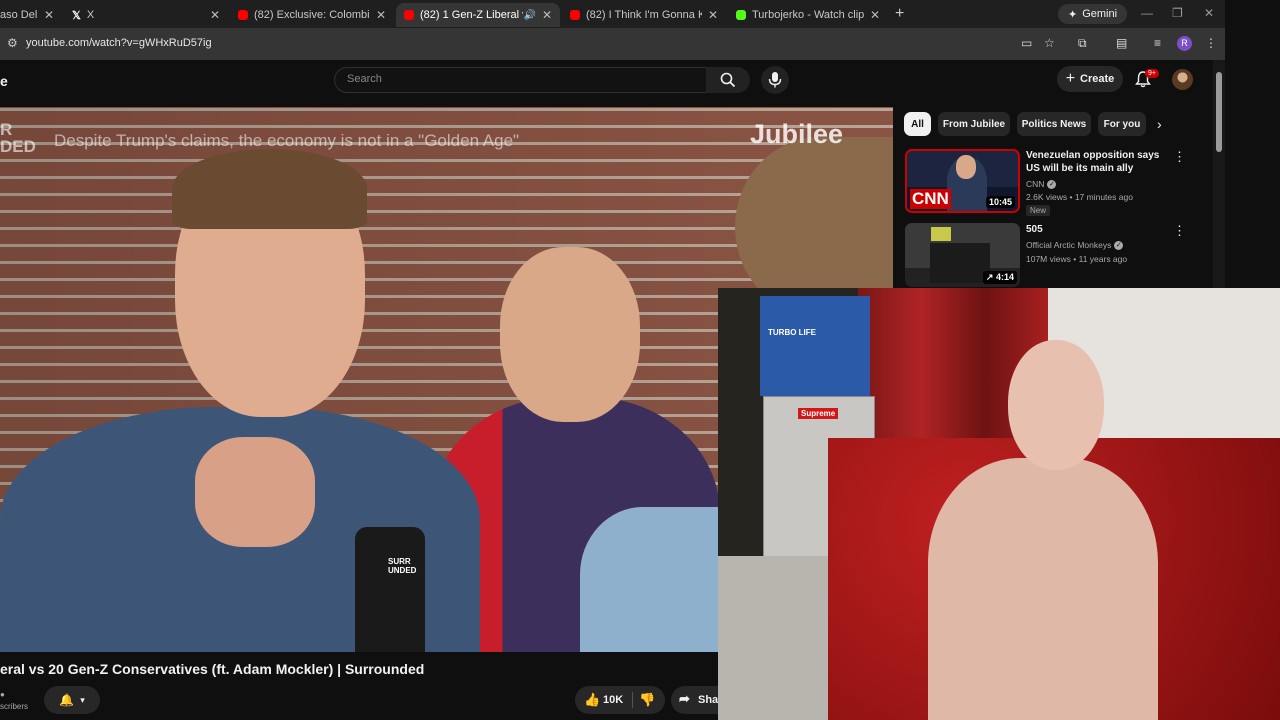 This screenshot has width=1280, height=720. Describe the element at coordinates (12, 43) in the screenshot. I see `site-info-icon: ⚙` at that location.